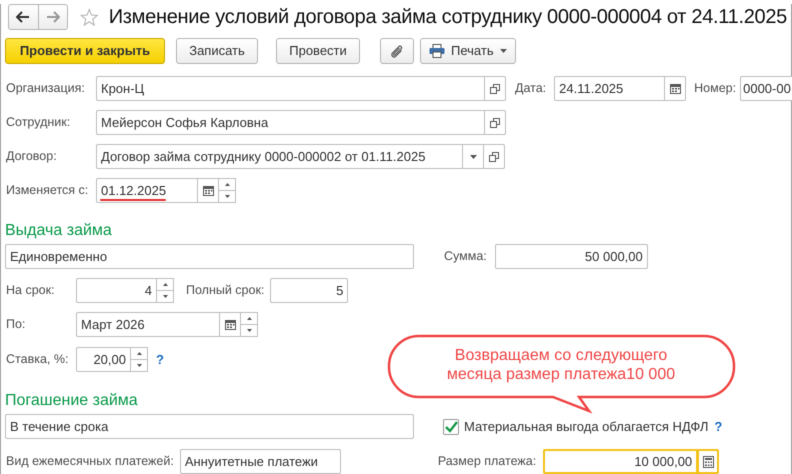 This screenshot has height=474, width=792. What do you see at coordinates (90, 461) in the screenshot?
I see `field-label: Вид ежемесячных платежей:` at bounding box center [90, 461].